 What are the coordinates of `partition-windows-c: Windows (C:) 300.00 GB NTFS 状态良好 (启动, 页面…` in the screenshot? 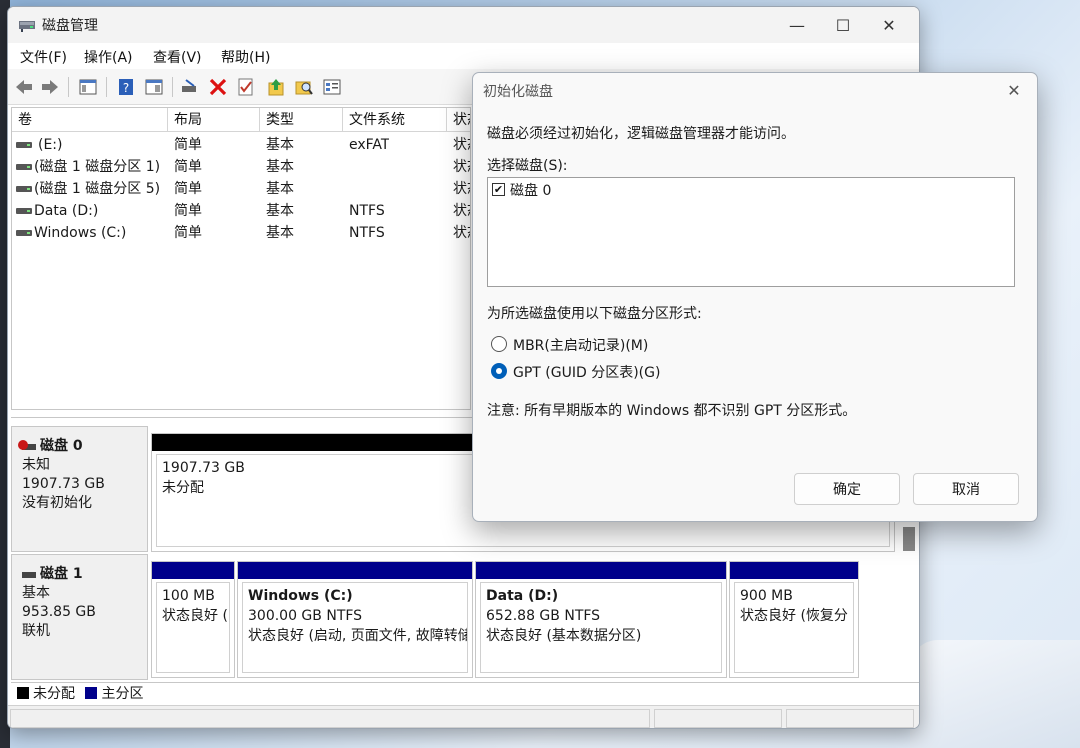 It's located at (355, 619).